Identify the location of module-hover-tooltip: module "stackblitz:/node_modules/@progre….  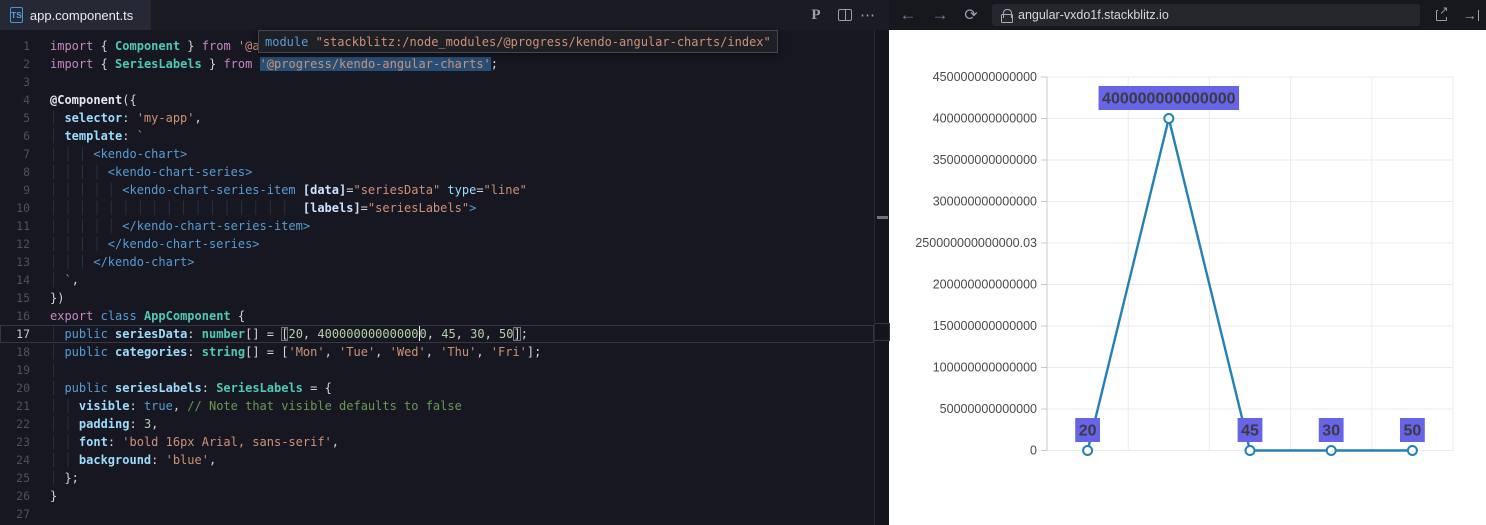
(518, 41).